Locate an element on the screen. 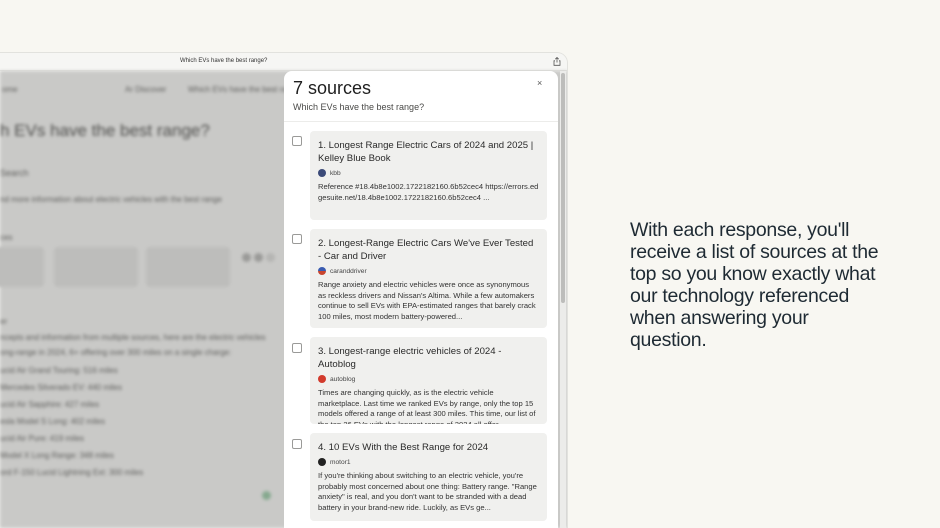 Image resolution: width=940 pixels, height=528 pixels. motor1-favicon-icon is located at coordinates (322, 462).